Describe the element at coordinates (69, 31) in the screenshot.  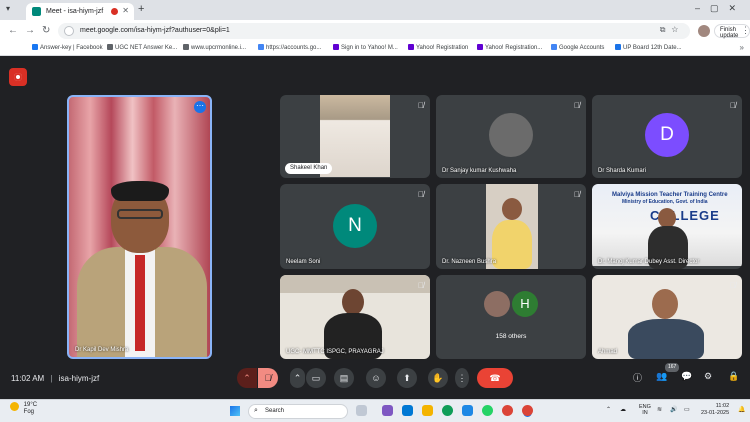
I see `site-info-icon` at that location.